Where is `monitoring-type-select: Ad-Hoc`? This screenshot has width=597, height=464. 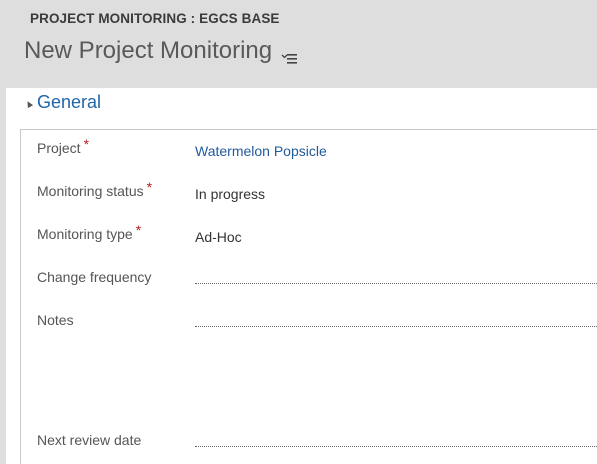
monitoring-type-select: Ad-Hoc is located at coordinates (218, 237).